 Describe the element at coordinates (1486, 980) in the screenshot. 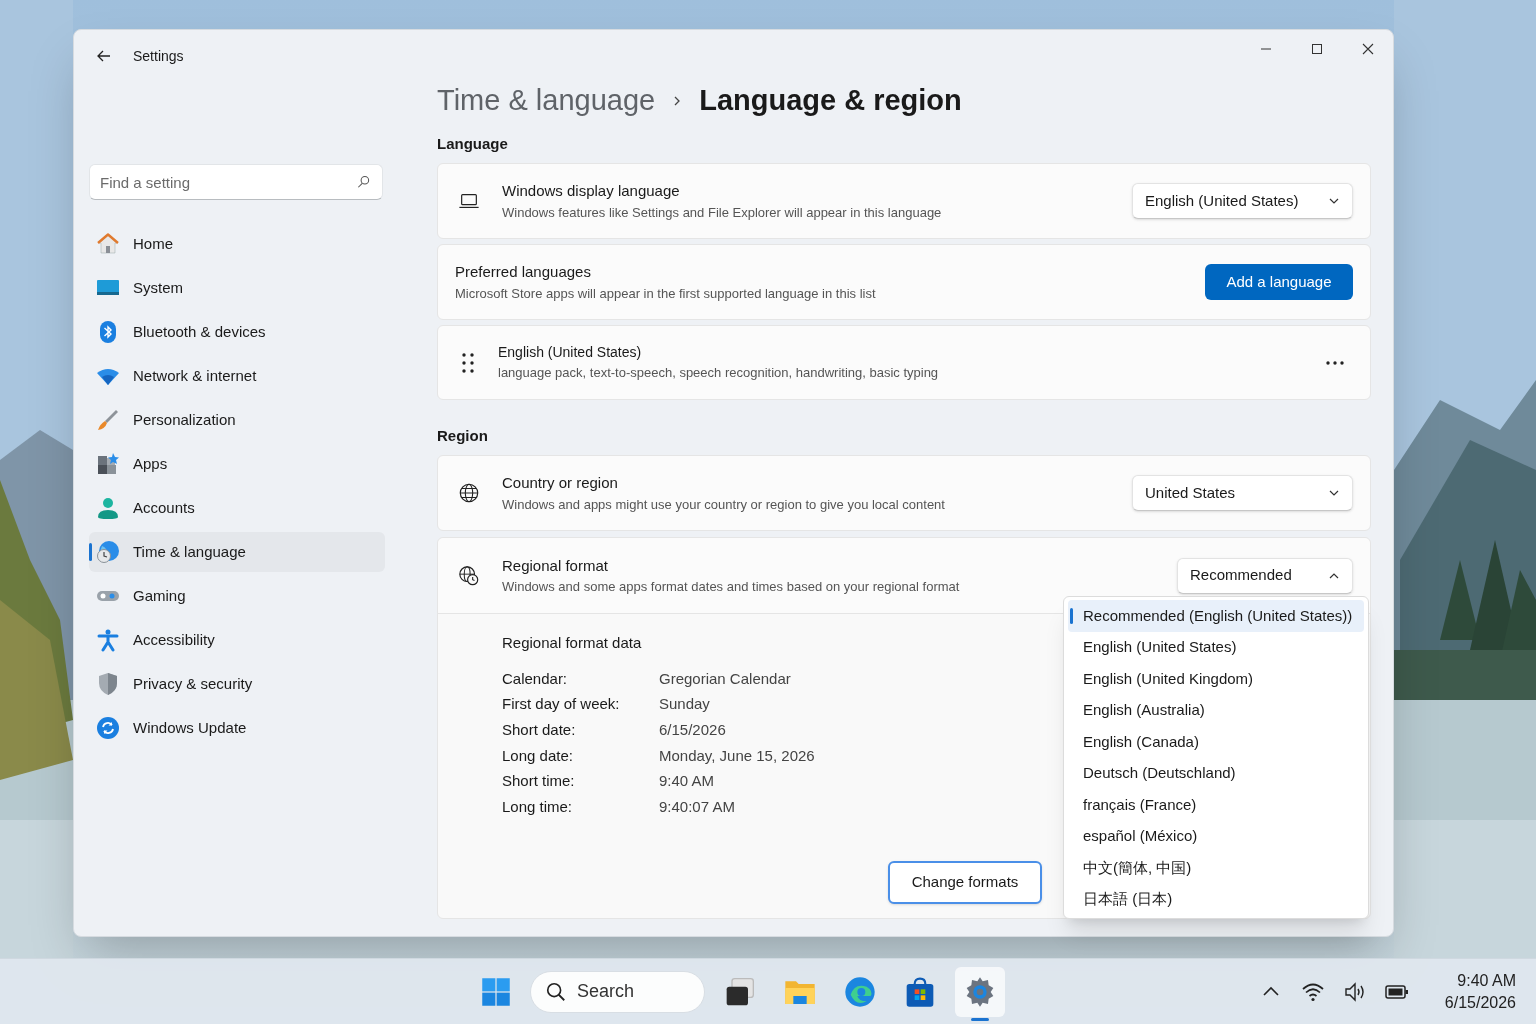

I see `clock-time: 9:40 AM` at that location.